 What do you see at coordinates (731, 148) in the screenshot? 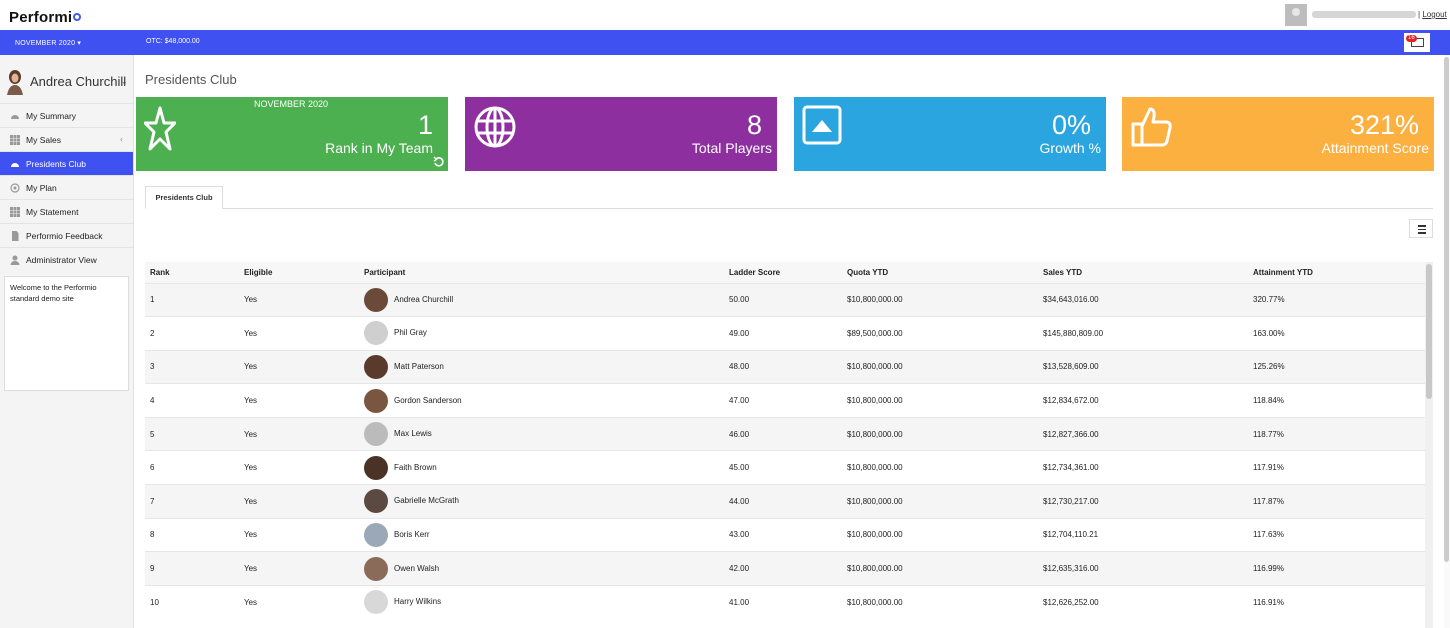
I see `total-players-label: Total Players` at bounding box center [731, 148].